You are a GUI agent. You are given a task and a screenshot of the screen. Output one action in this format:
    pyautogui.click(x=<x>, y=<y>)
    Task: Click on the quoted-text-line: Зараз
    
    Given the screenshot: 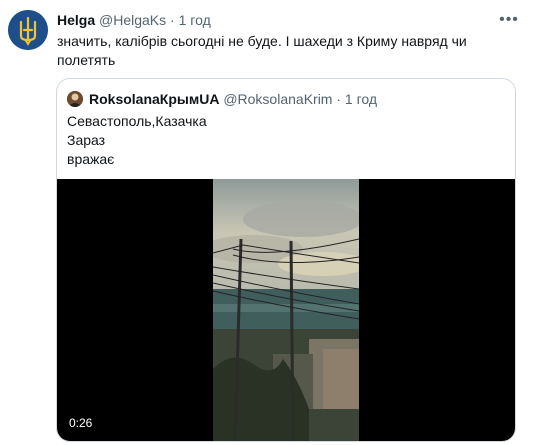 What is the action you would take?
    pyautogui.click(x=86, y=140)
    